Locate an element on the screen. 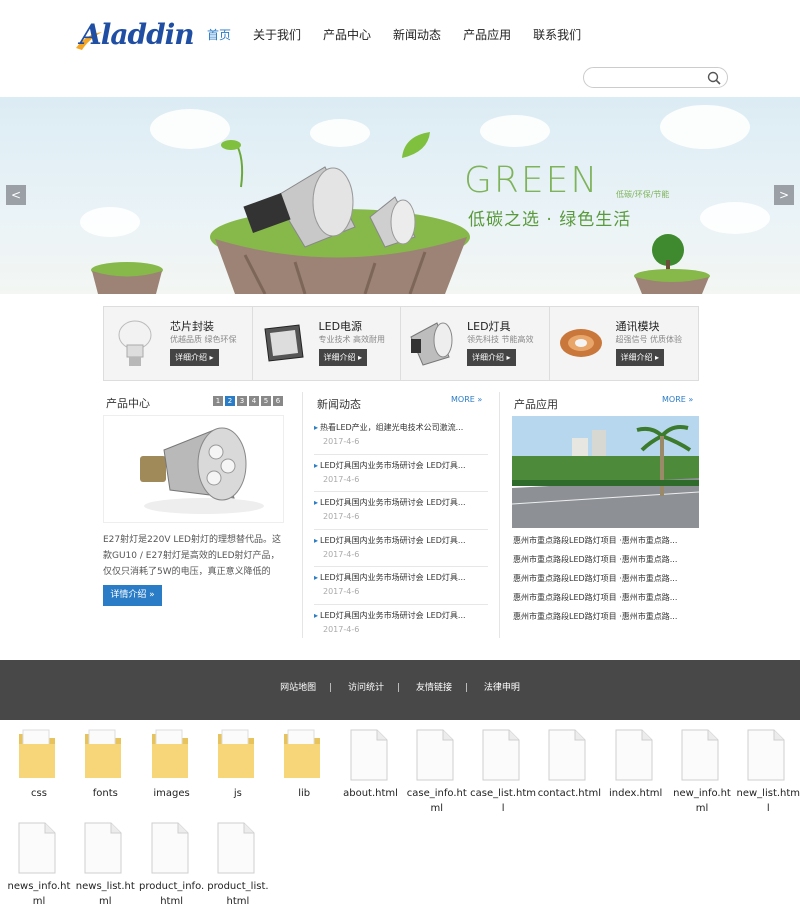  file-item: about.html is located at coordinates (371, 764).